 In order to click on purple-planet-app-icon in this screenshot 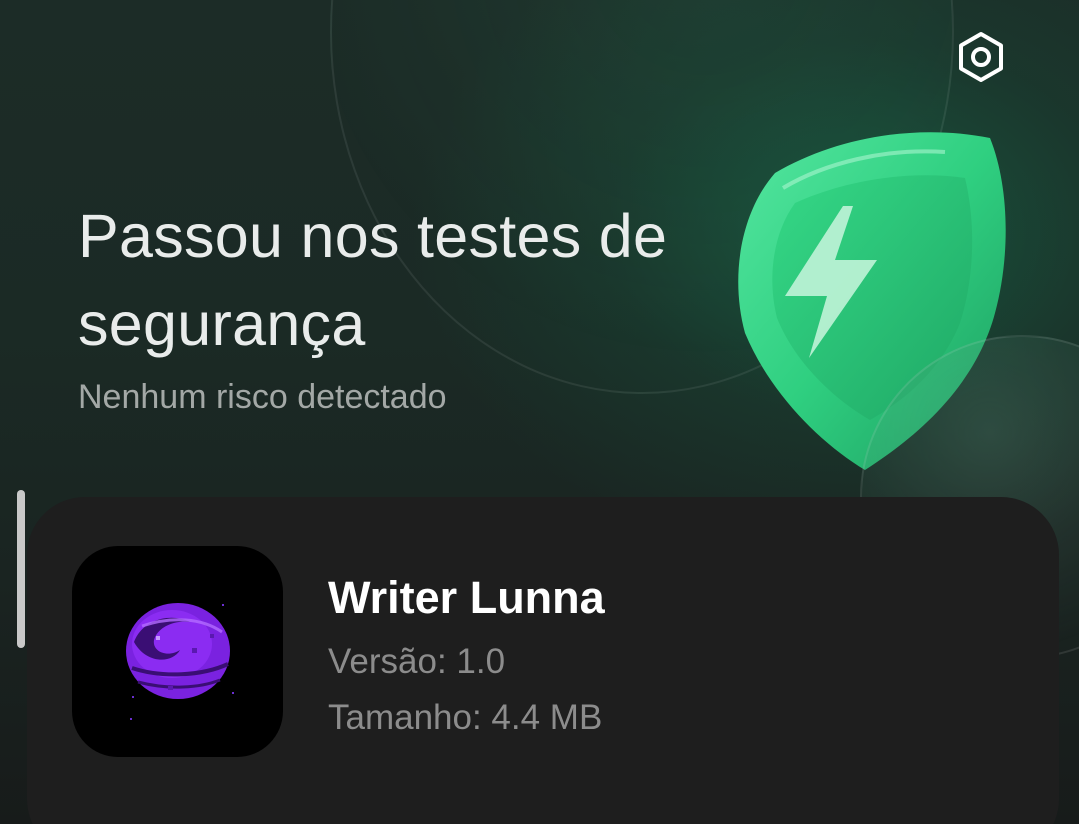, I will do `click(180, 661)`.